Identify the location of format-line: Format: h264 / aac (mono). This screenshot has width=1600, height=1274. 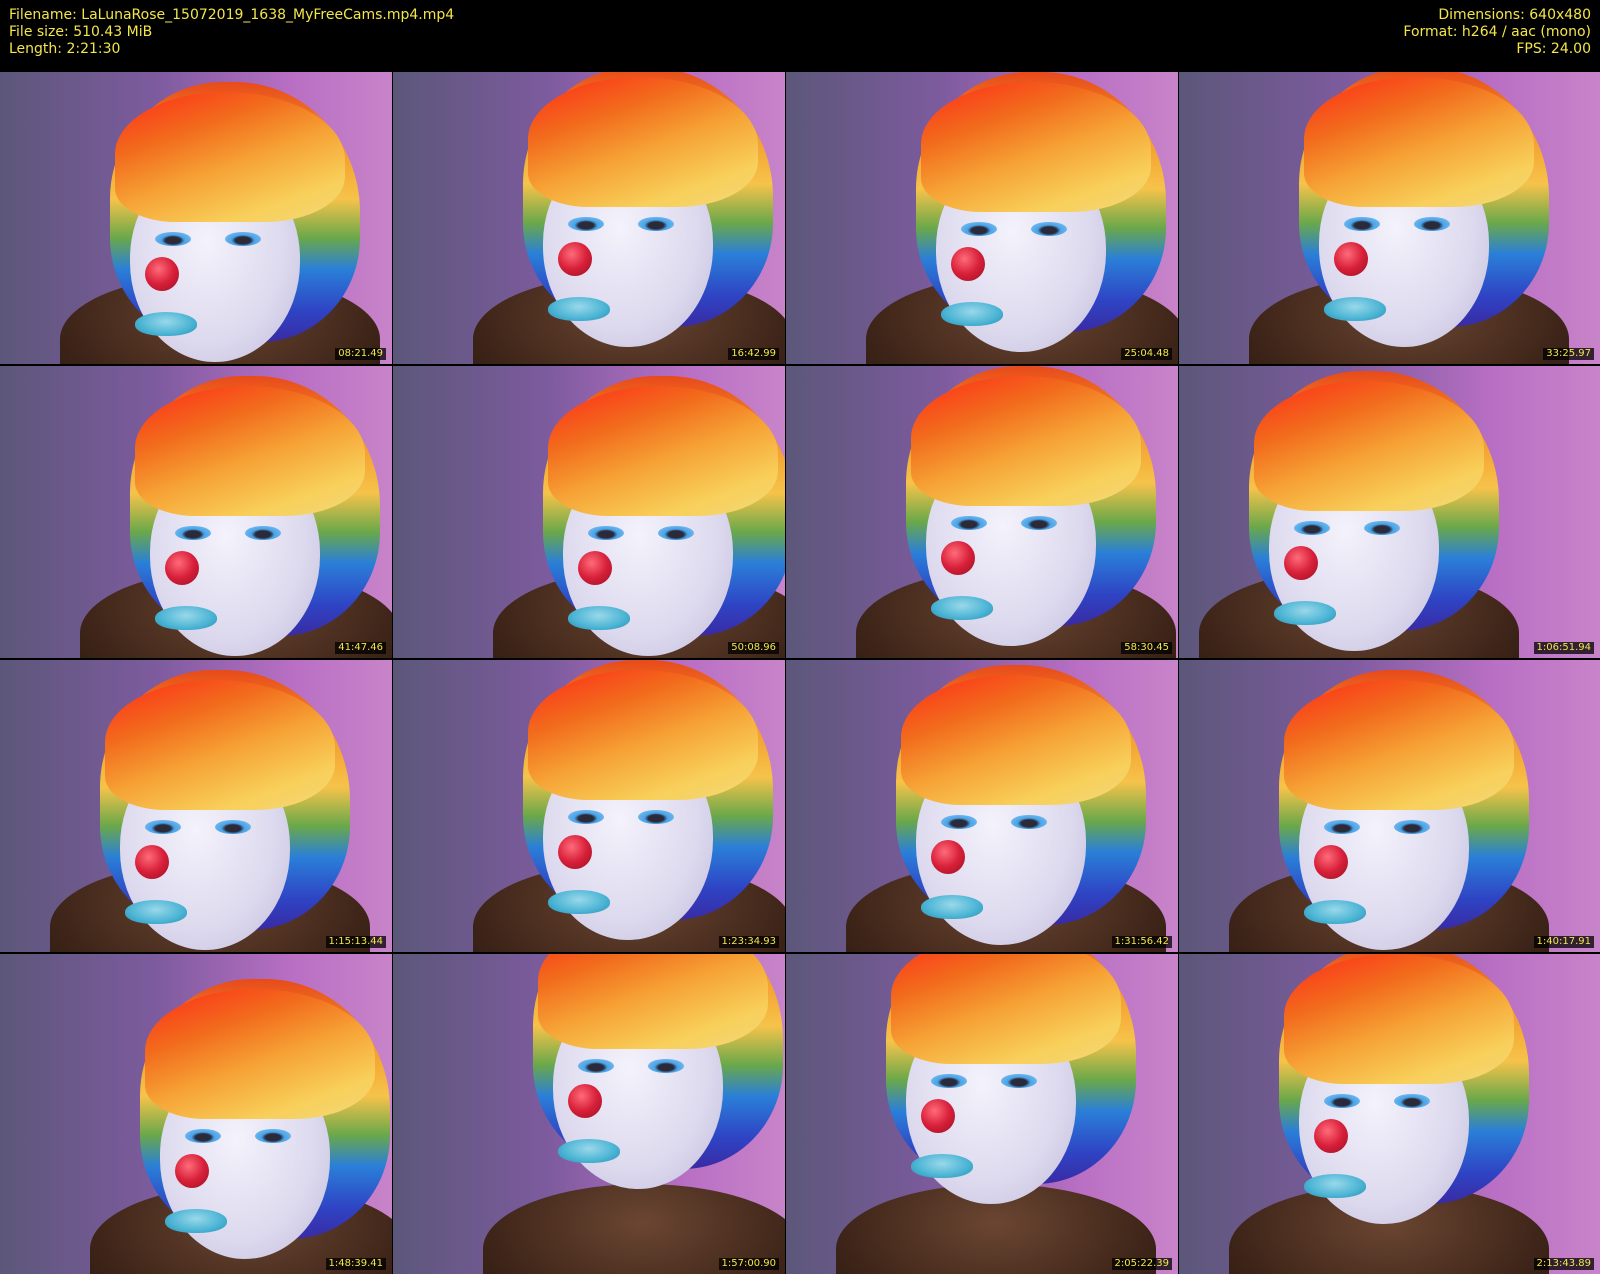
(1497, 32).